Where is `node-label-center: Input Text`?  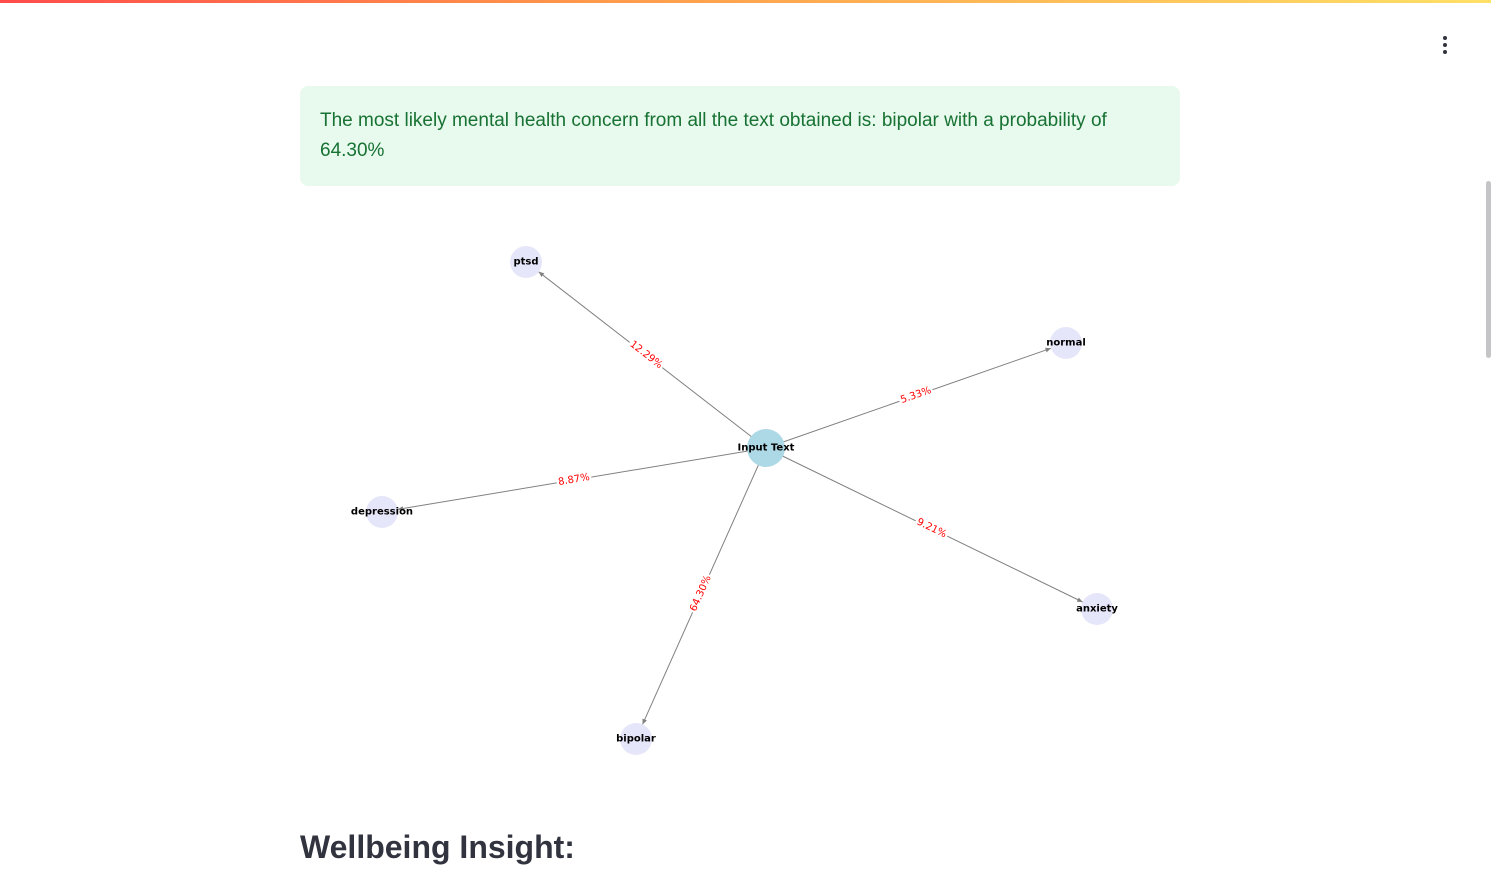
node-label-center: Input Text is located at coordinates (766, 448).